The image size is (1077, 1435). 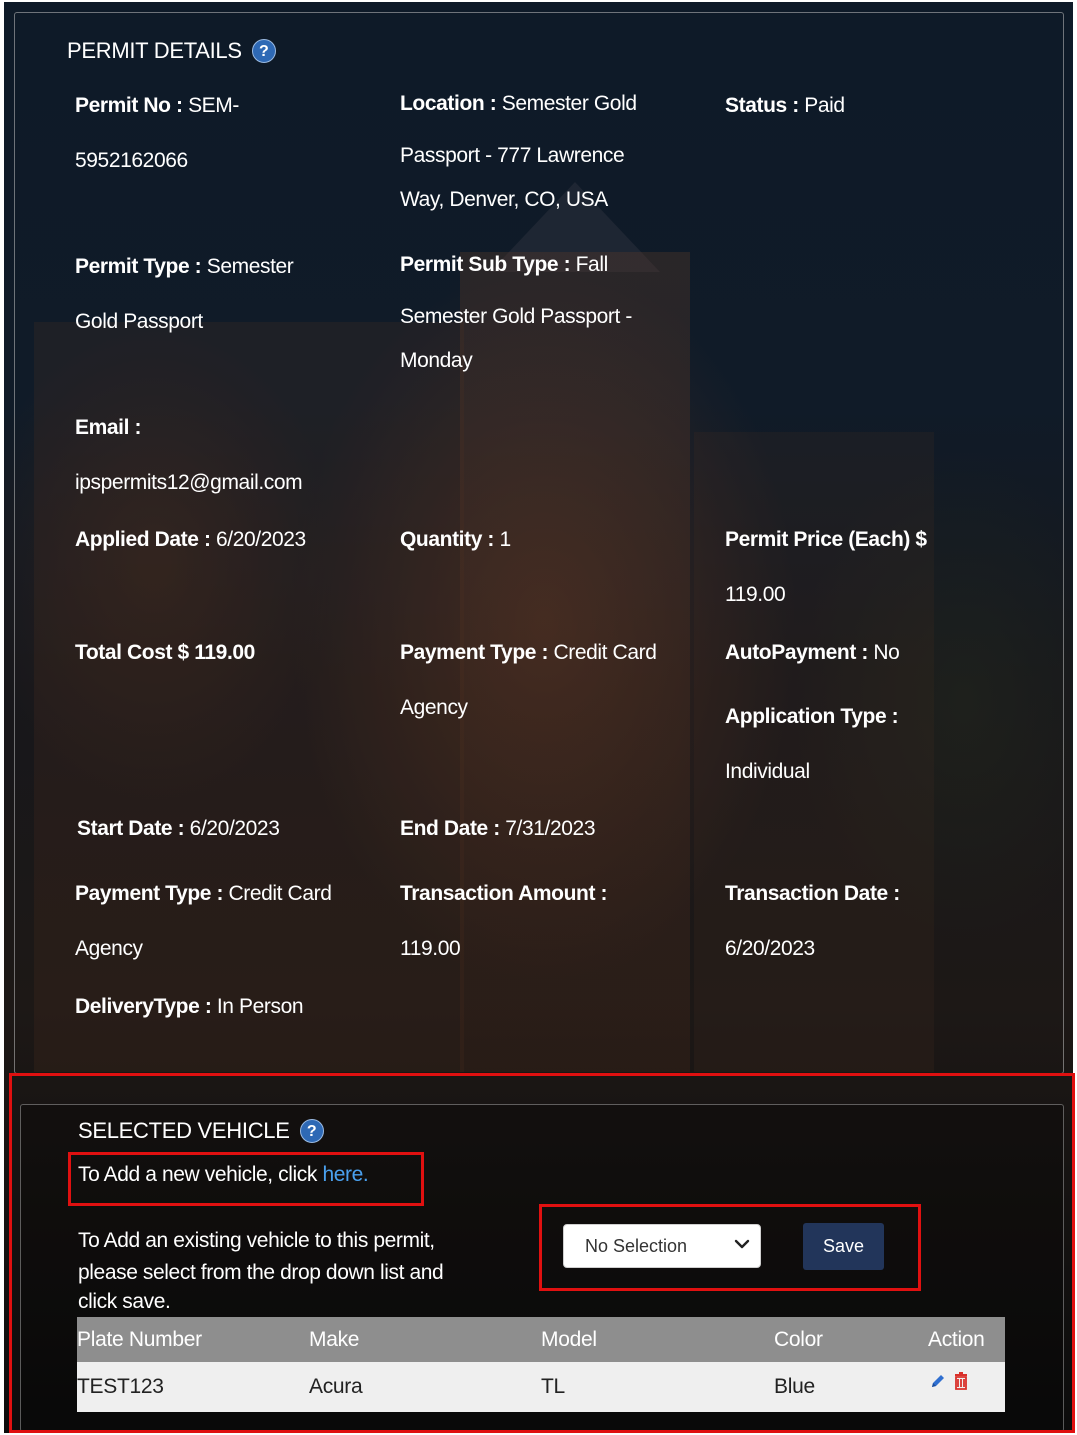 What do you see at coordinates (569, 103) in the screenshot?
I see `location-value: Semester Gold` at bounding box center [569, 103].